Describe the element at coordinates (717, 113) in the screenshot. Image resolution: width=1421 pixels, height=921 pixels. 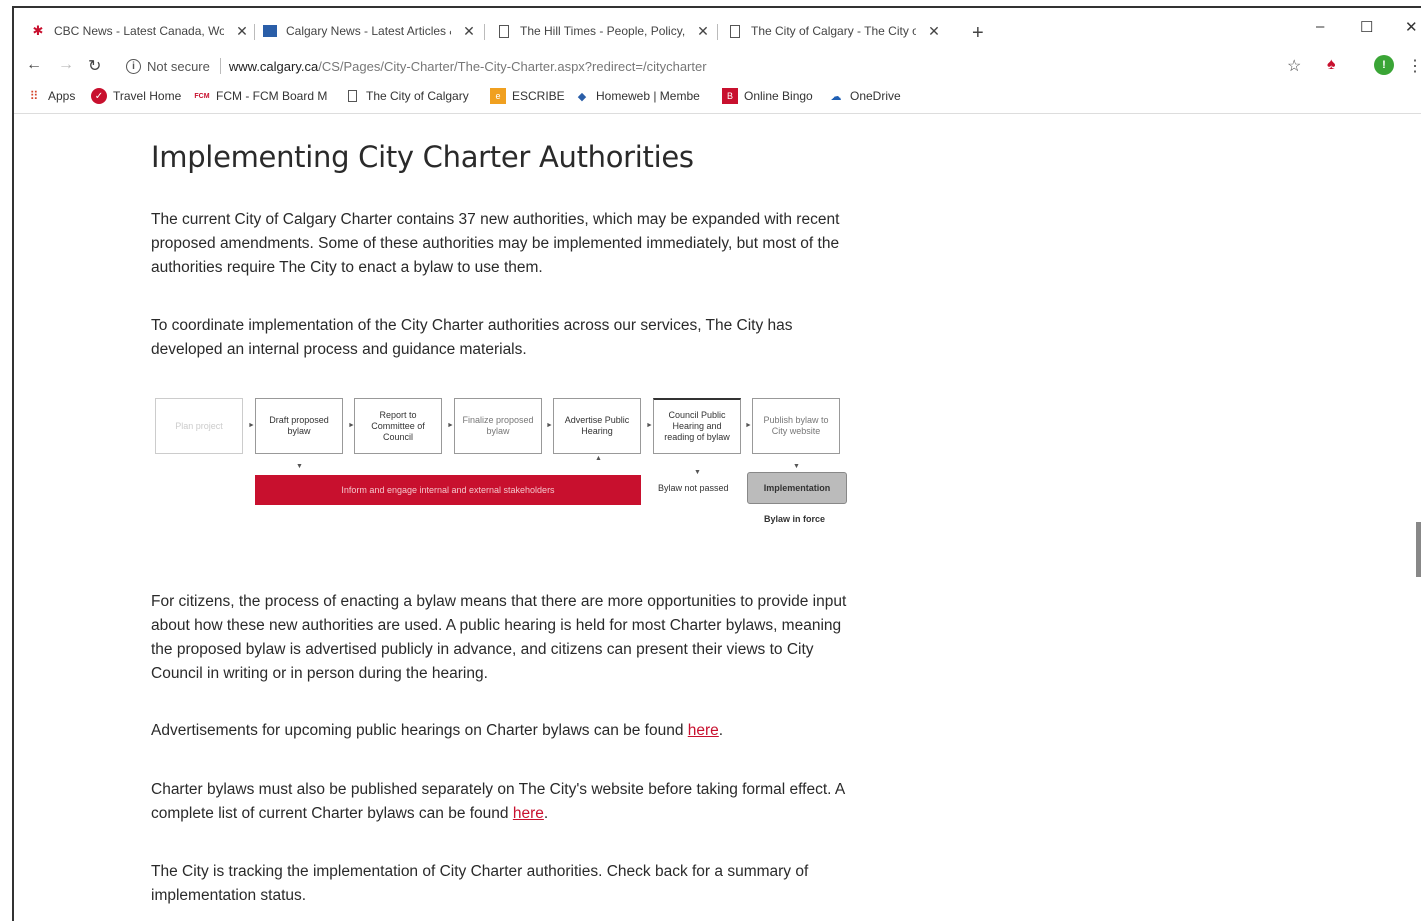
I see `toolbar-divider` at that location.